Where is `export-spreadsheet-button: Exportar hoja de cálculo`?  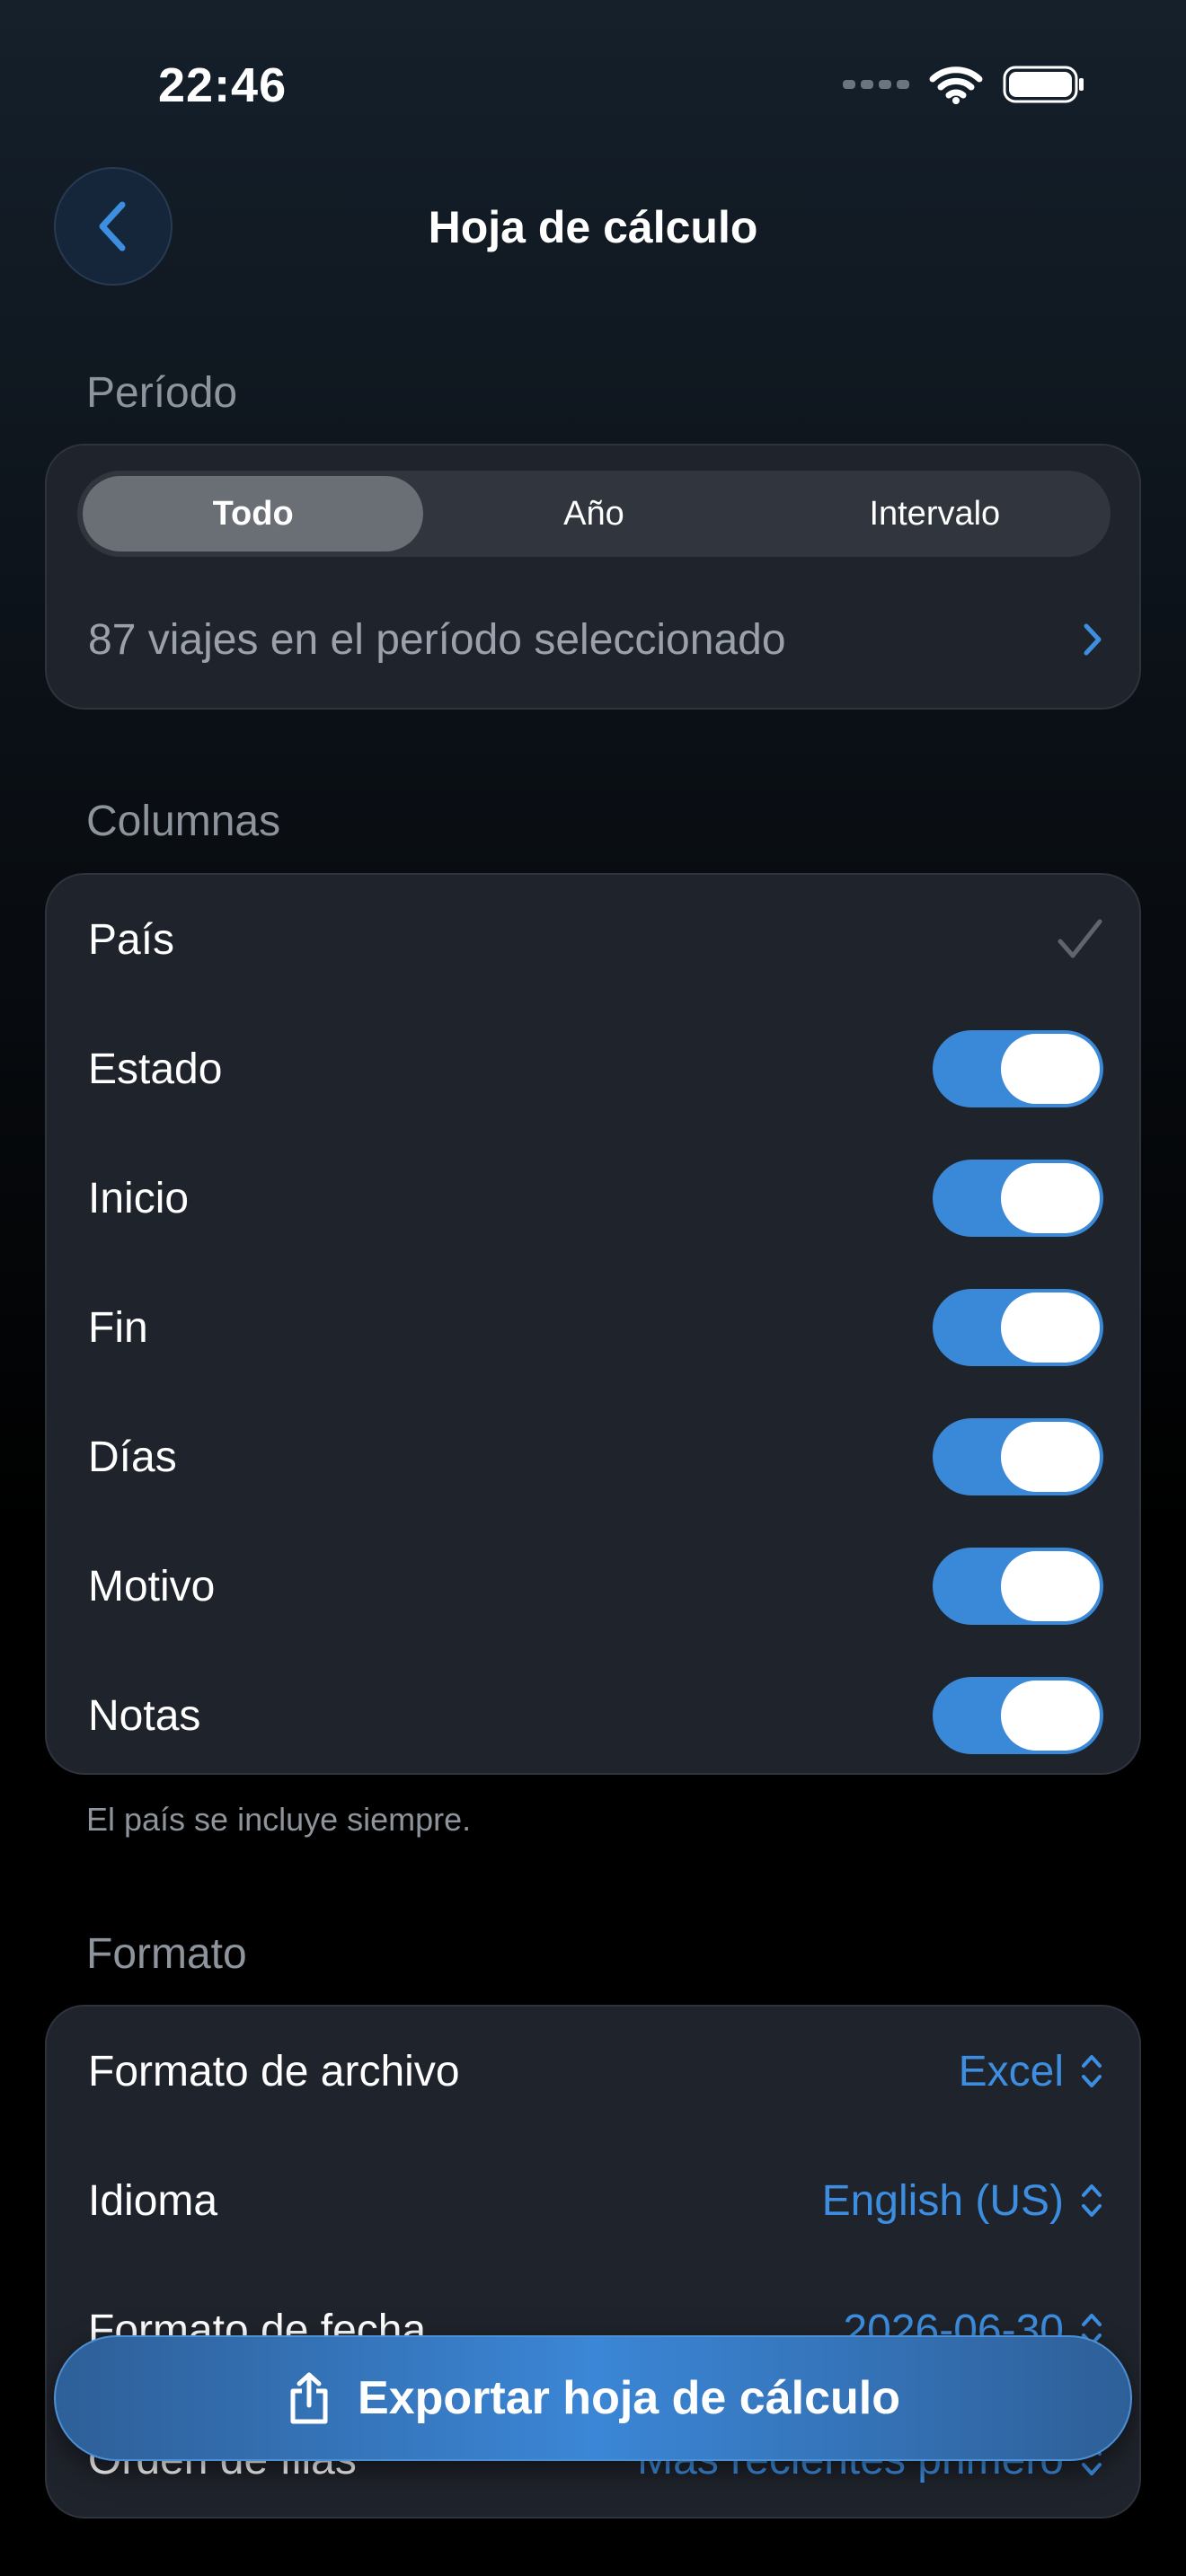
export-spreadsheet-button: Exportar hoja de cálculo is located at coordinates (593, 2398).